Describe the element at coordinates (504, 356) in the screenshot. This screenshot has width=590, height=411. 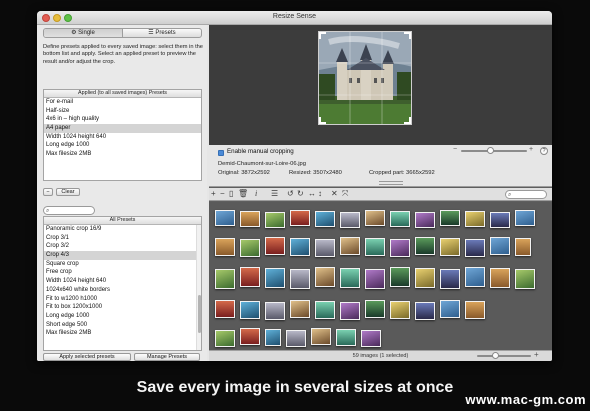
I see `thumbnail-size-slider` at that location.